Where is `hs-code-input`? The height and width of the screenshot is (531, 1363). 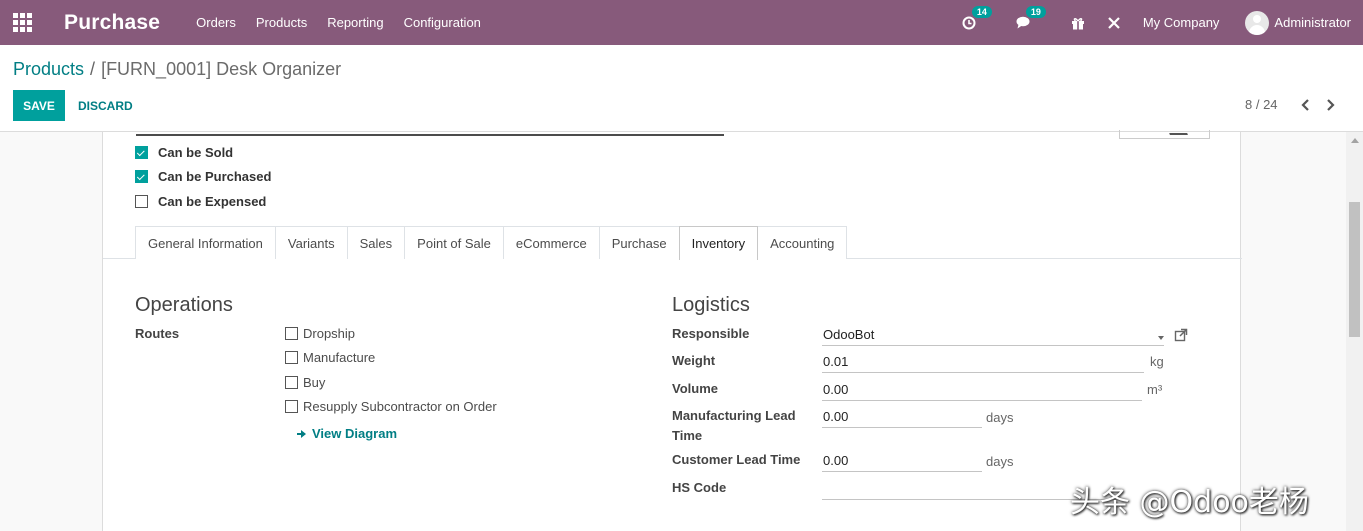
hs-code-input is located at coordinates (967, 489).